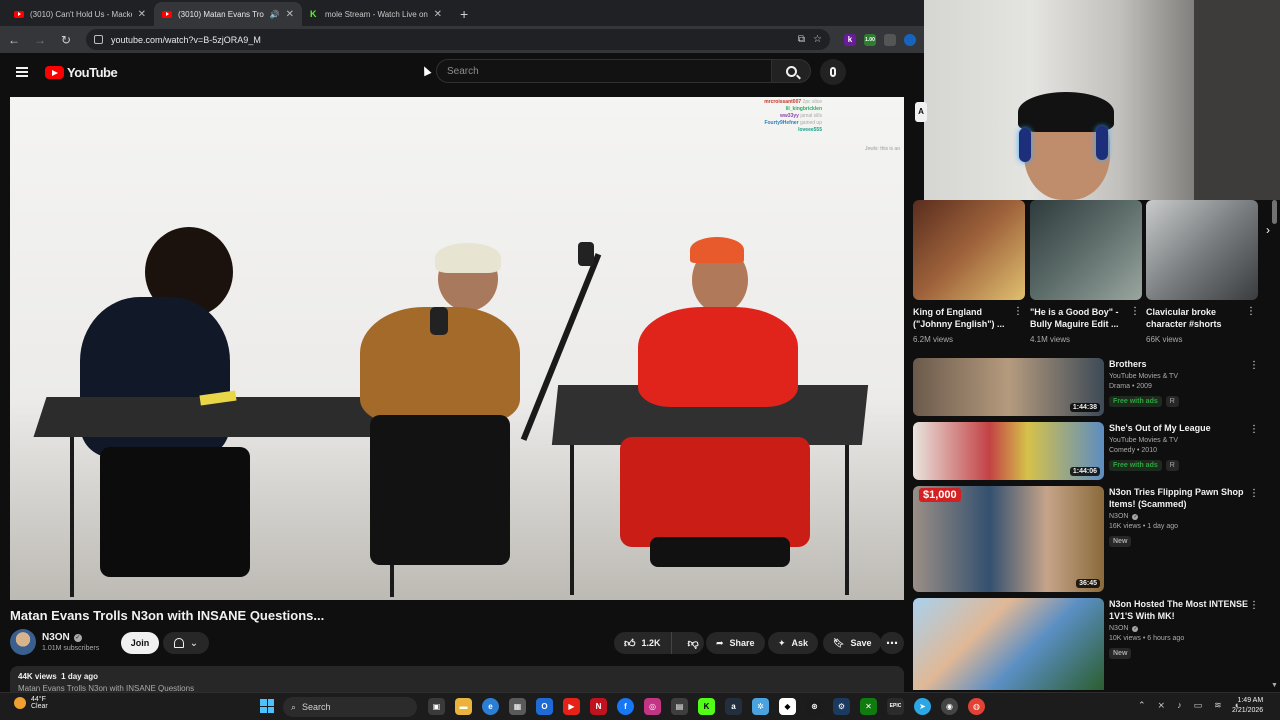 The width and height of the screenshot is (1280, 720). What do you see at coordinates (1218, 705) in the screenshot?
I see `wifi-icon: ≋` at bounding box center [1218, 705].